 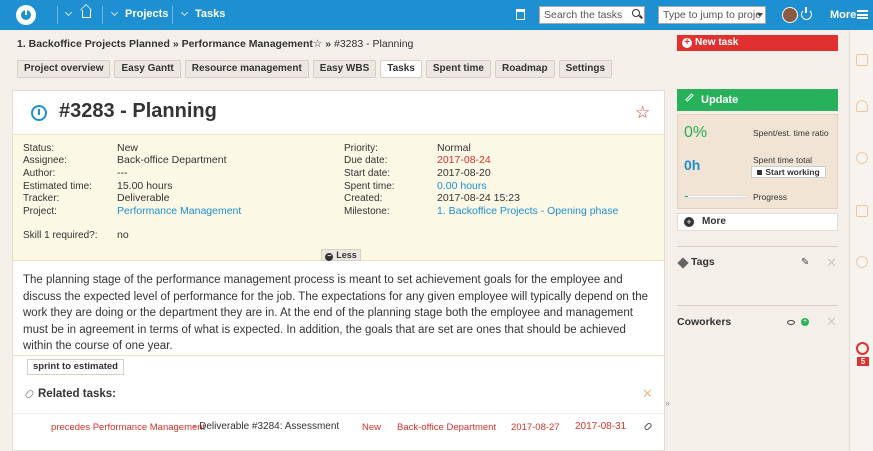 What do you see at coordinates (863, 361) in the screenshot?
I see `notification-badge: 5` at bounding box center [863, 361].